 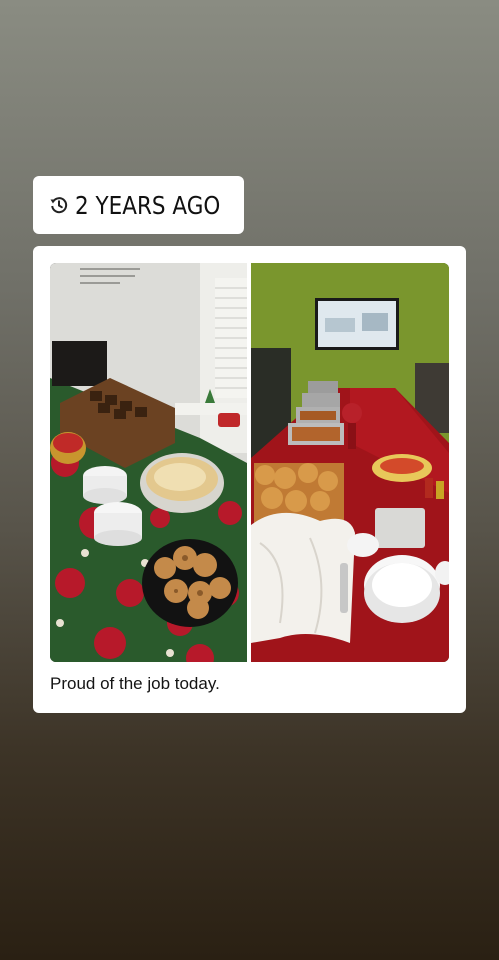 What do you see at coordinates (59, 205) in the screenshot?
I see `history-icon` at bounding box center [59, 205].